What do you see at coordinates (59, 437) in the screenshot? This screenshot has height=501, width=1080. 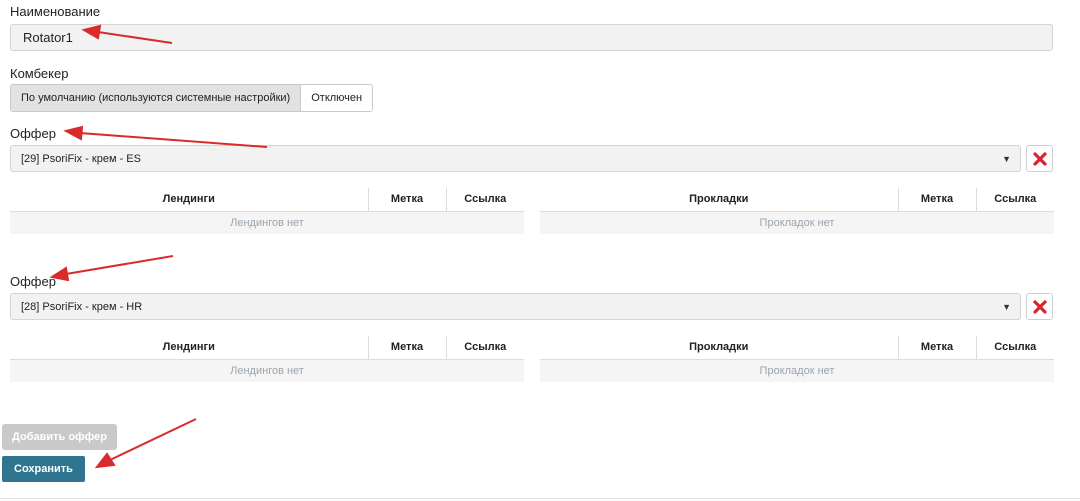 I see `add-offer-button: Добавить оффер` at bounding box center [59, 437].